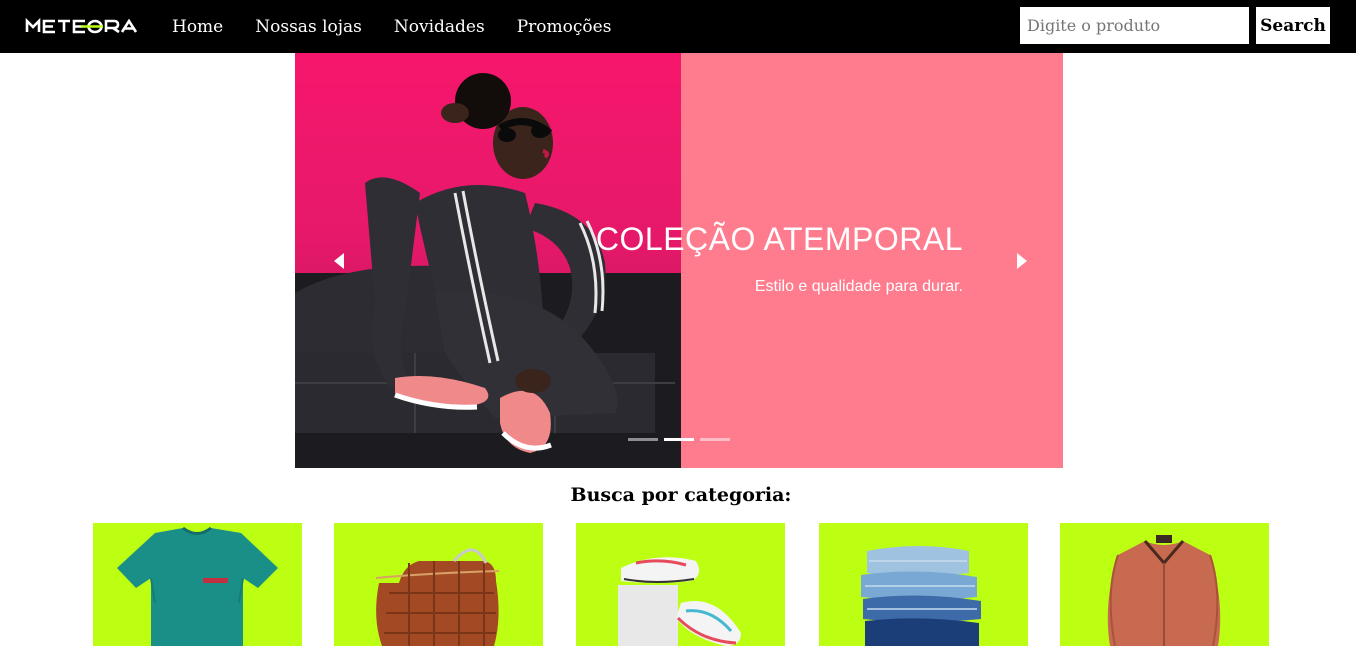 This screenshot has width=1356, height=646. What do you see at coordinates (921, 596) in the screenshot?
I see `jeans-stack-icon` at bounding box center [921, 596].